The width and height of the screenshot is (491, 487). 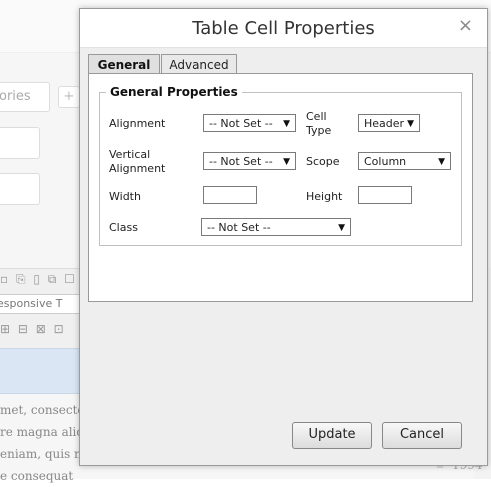 I want to click on paragraph-line: re magna aliq, so click(x=40, y=432).